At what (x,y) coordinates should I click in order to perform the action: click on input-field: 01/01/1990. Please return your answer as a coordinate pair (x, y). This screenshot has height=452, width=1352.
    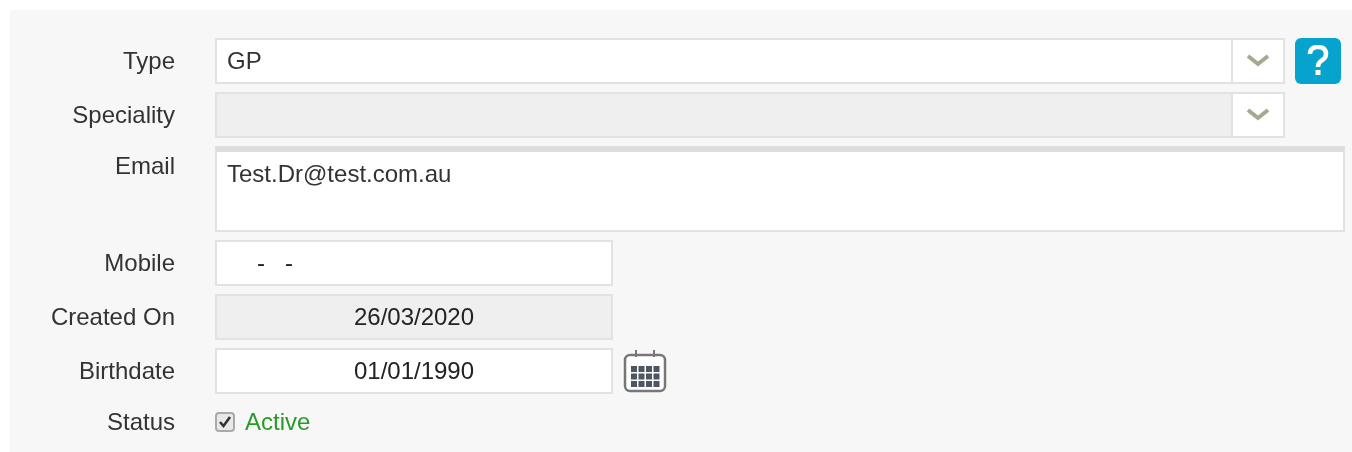
    Looking at the image, I should click on (414, 371).